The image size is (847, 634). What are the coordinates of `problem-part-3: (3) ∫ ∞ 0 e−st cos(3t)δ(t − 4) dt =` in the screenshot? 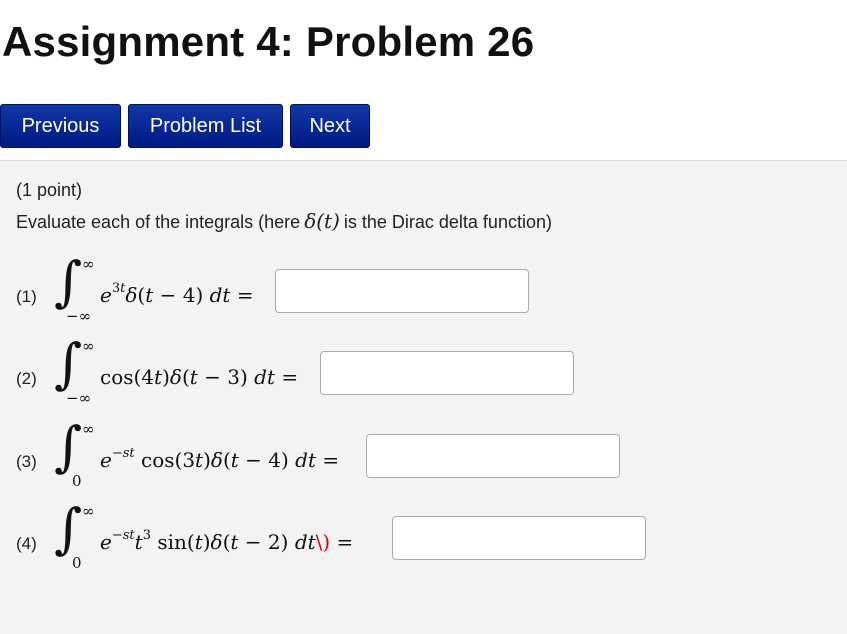 It's located at (426, 465).